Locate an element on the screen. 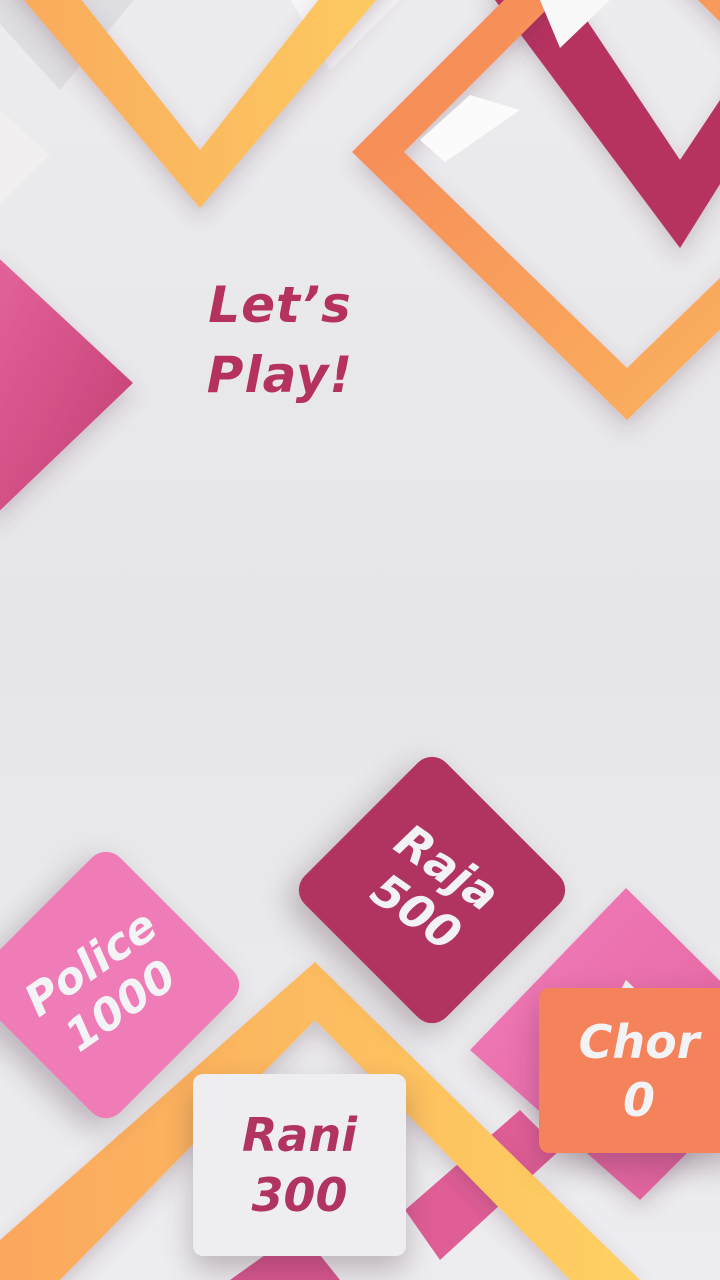 The height and width of the screenshot is (1280, 720). title-line-1: Let’s is located at coordinates (280, 305).